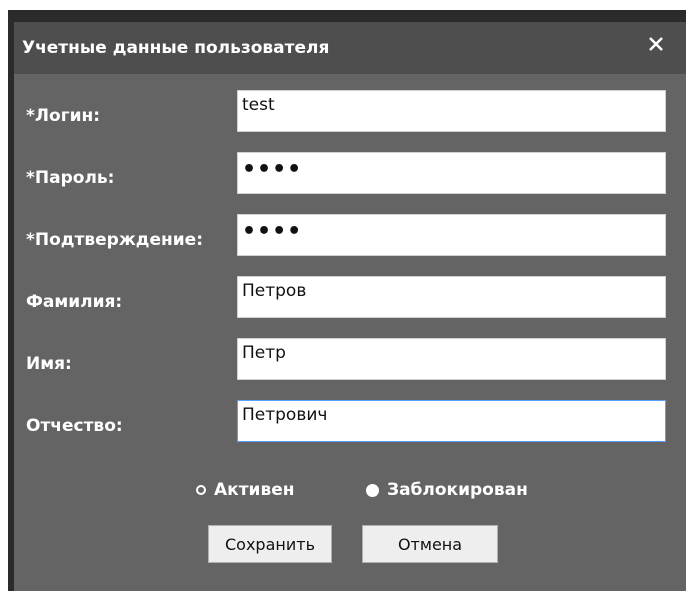 The height and width of the screenshot is (591, 686). What do you see at coordinates (457, 490) in the screenshot?
I see `status-blocked-label: Заблокирован` at bounding box center [457, 490].